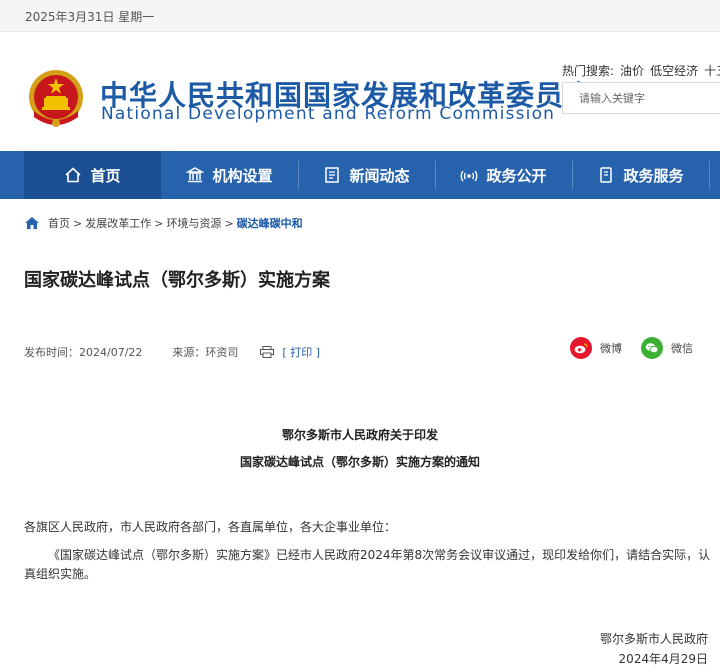 The image size is (720, 672). What do you see at coordinates (360, 16) in the screenshot?
I see `top-bar: 2025年3月31日 星期一` at bounding box center [360, 16].